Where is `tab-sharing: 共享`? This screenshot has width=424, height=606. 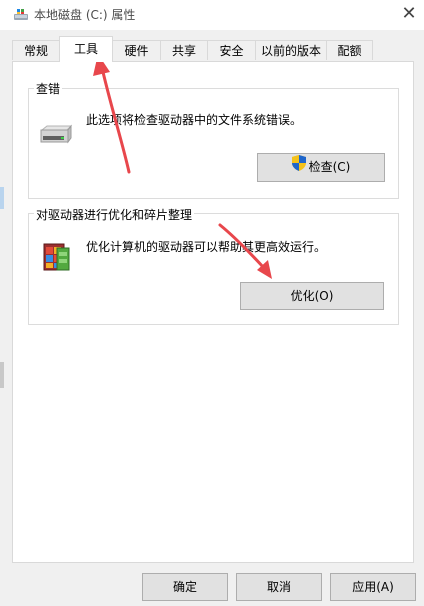
tab-sharing: 共享 is located at coordinates (184, 50).